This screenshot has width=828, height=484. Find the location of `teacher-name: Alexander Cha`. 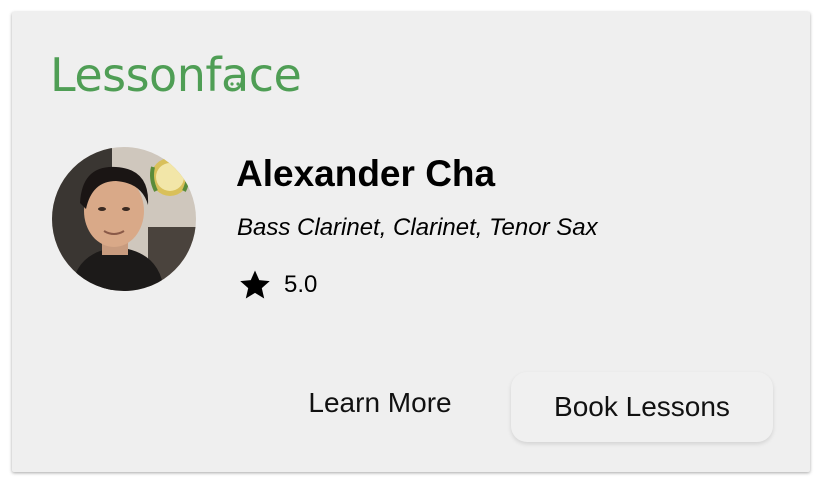

teacher-name: Alexander Cha is located at coordinates (365, 174).